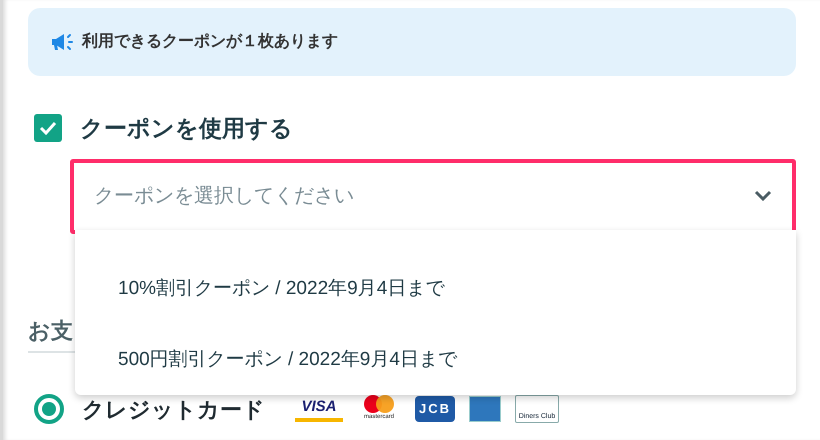 Image resolution: width=820 pixels, height=440 pixels. I want to click on checkbox-label: クーポンを使用する, so click(186, 128).